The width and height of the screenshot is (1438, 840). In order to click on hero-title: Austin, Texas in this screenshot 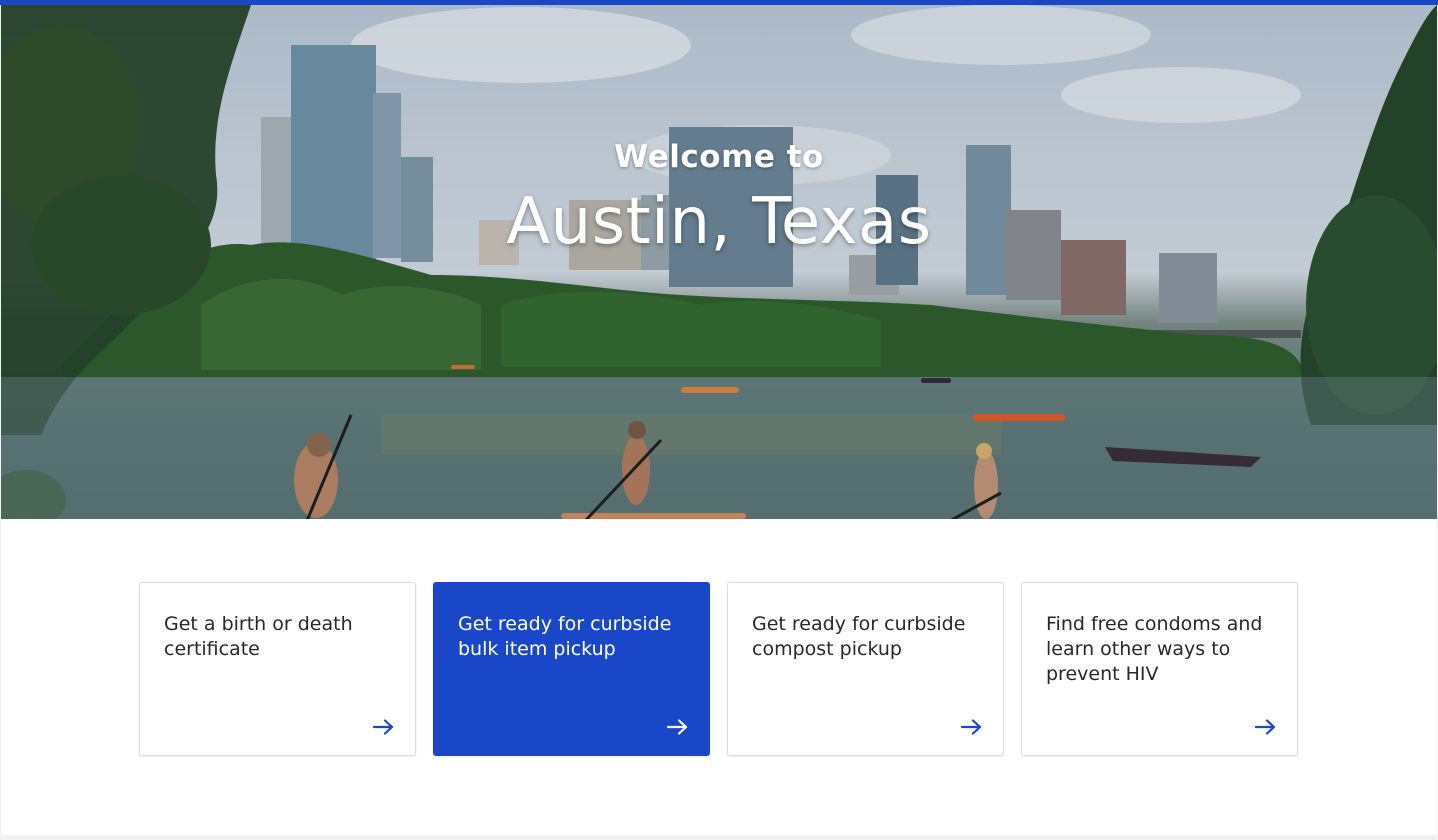, I will do `click(719, 222)`.